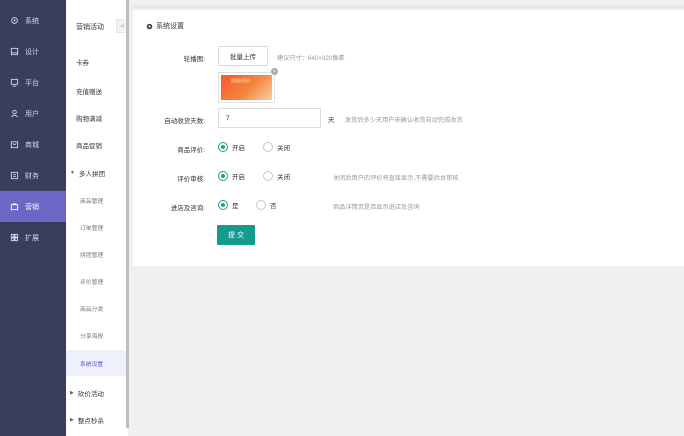 The image size is (684, 436). I want to click on review-on-radio: 开启, so click(231, 147).